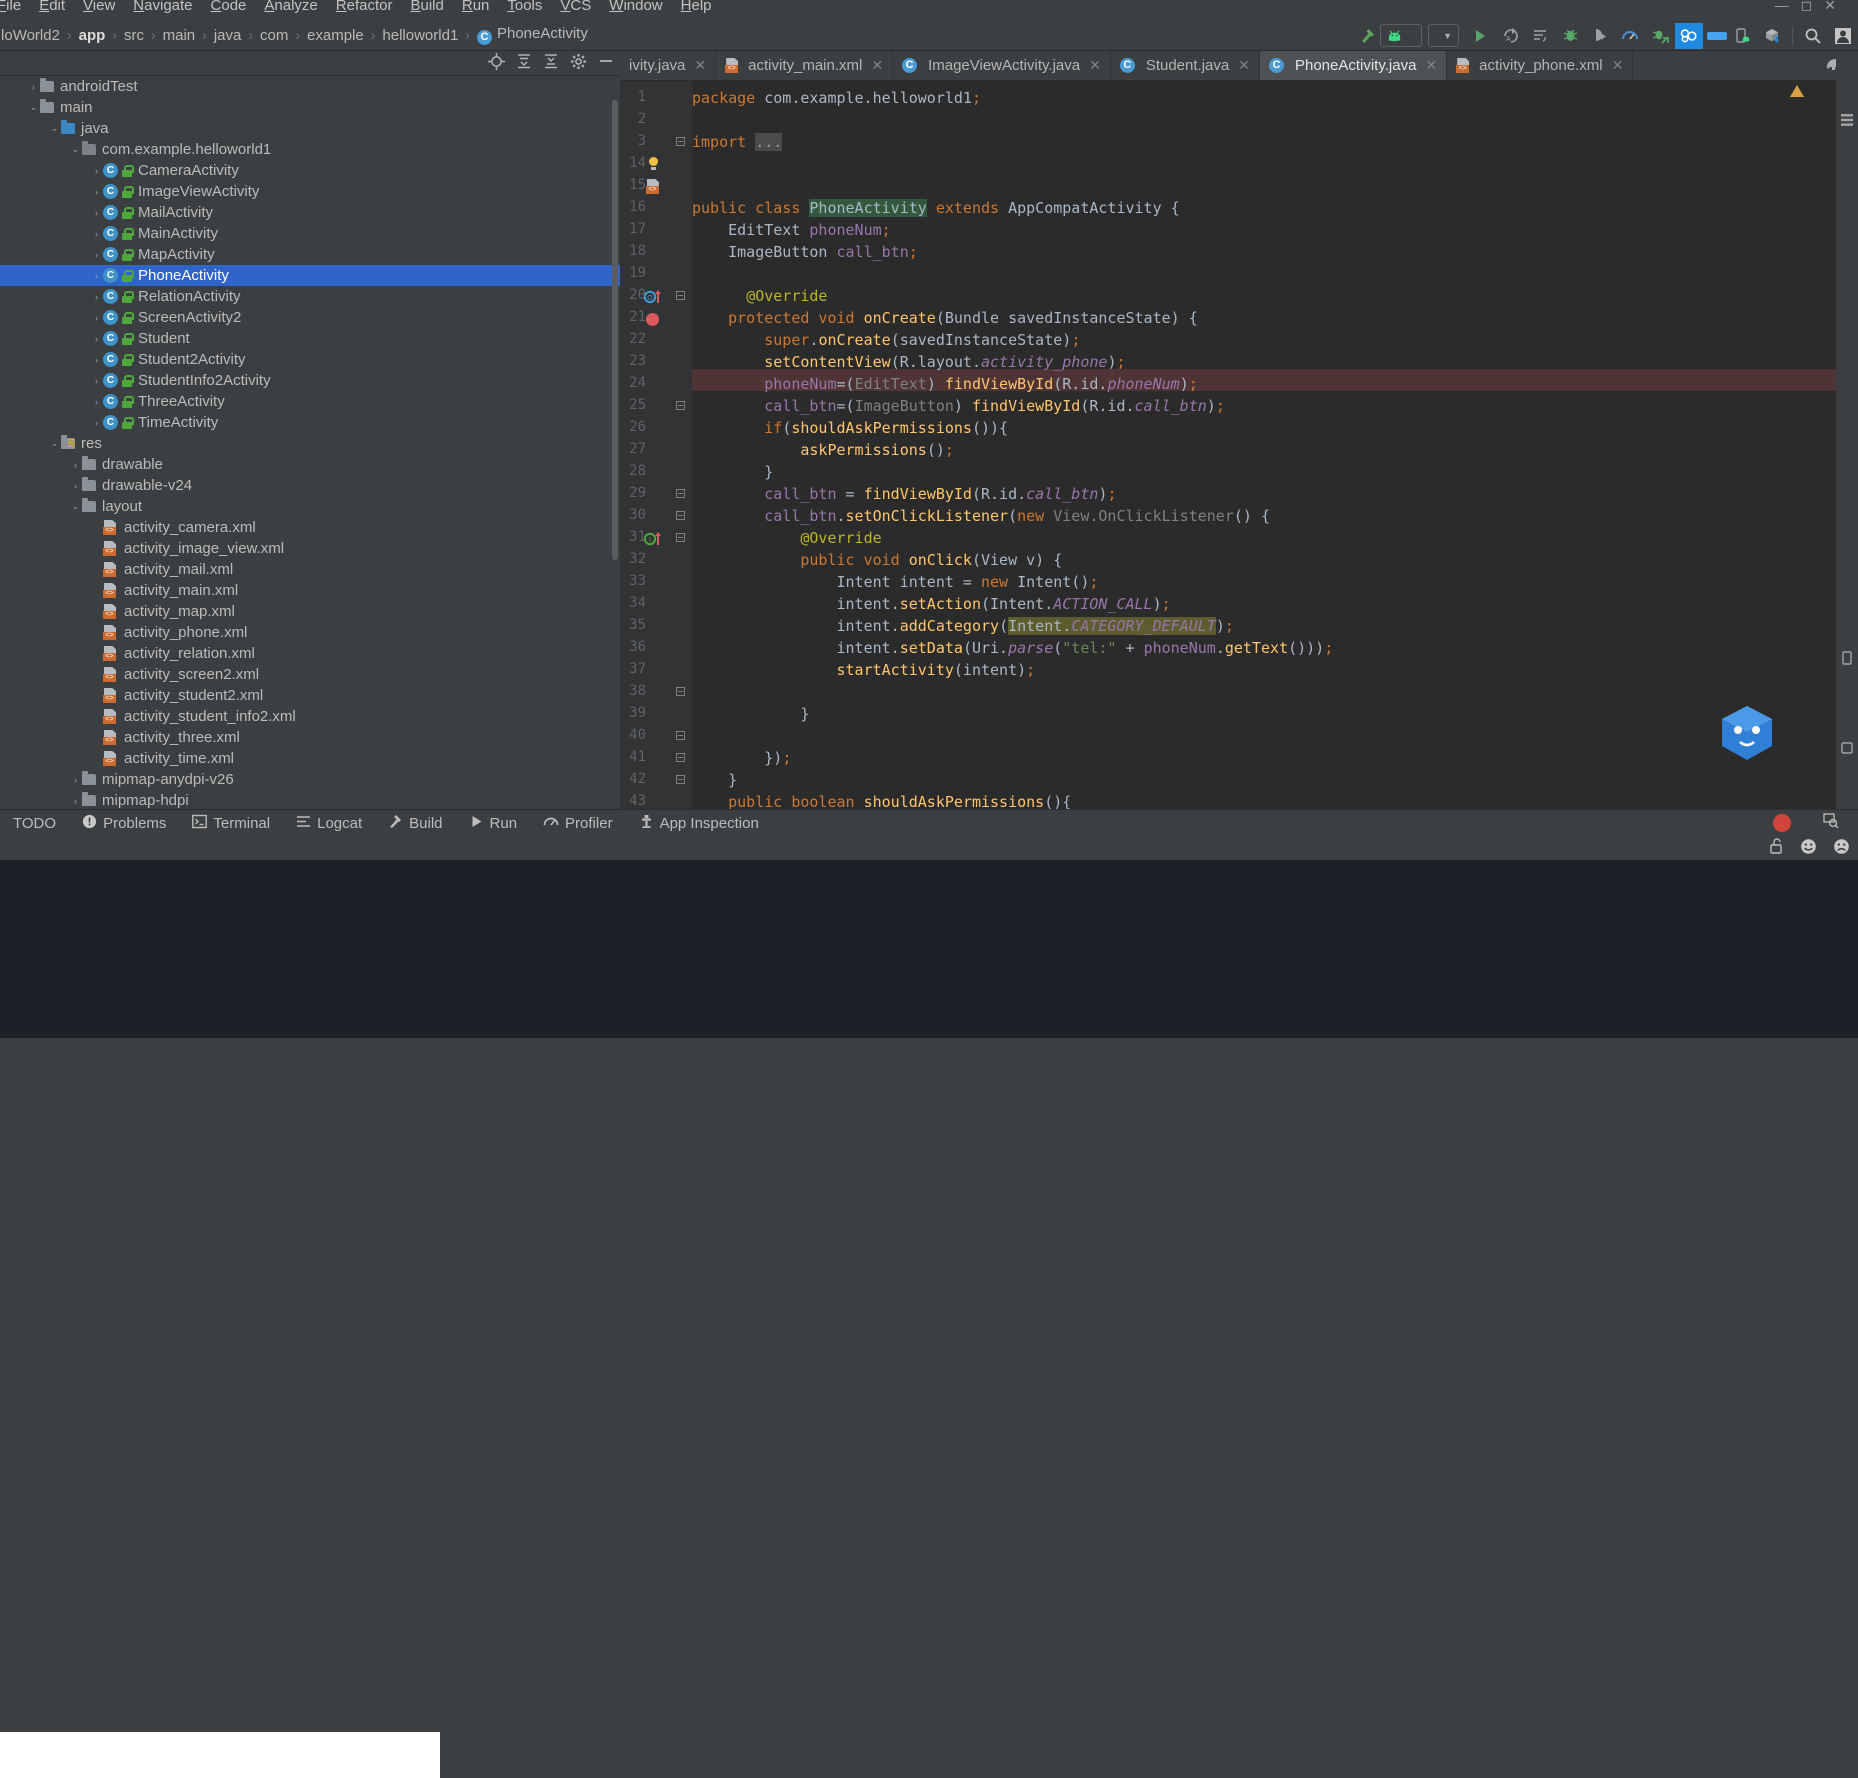 Image resolution: width=1858 pixels, height=1778 pixels. Describe the element at coordinates (310, 359) in the screenshot. I see `tree-item-student2activity: › C Student2Activity` at that location.